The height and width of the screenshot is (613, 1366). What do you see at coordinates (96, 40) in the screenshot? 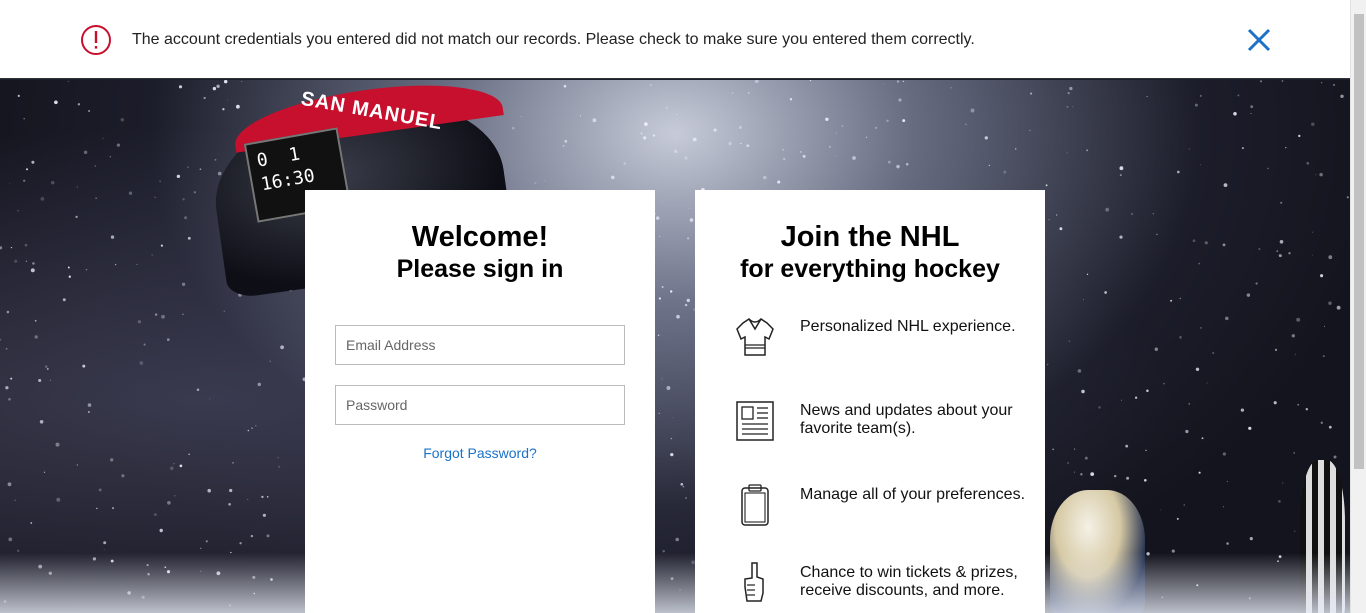
I see `error-alert-icon` at bounding box center [96, 40].